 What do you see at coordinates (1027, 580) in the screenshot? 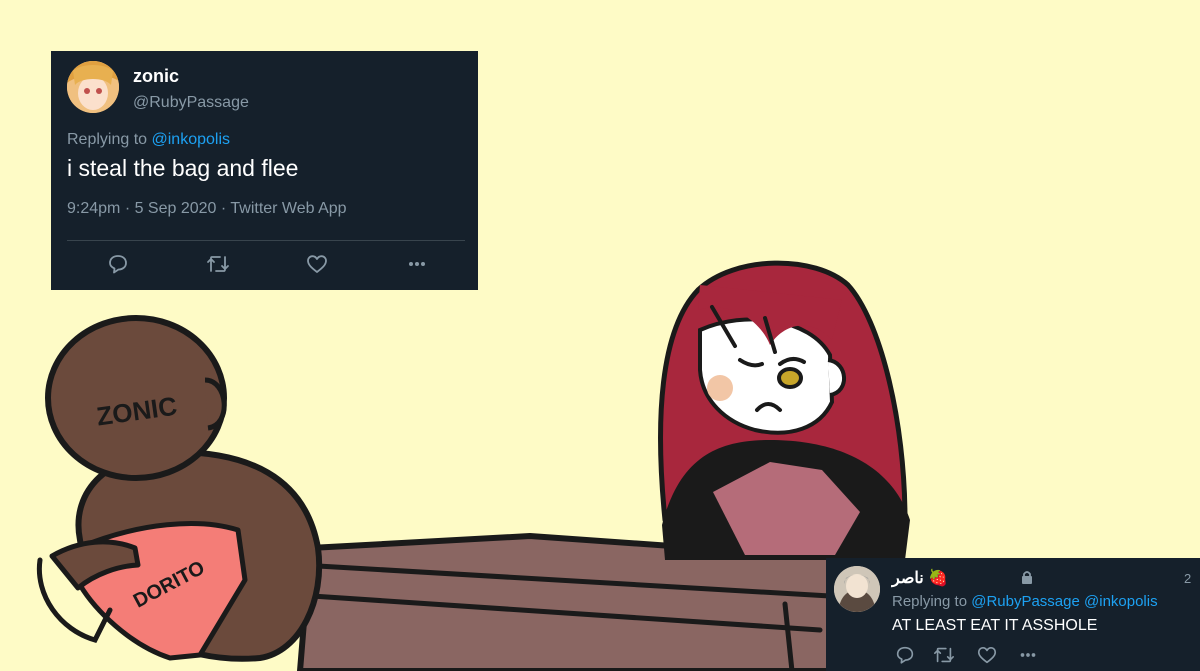
I see `lock-icon` at bounding box center [1027, 580].